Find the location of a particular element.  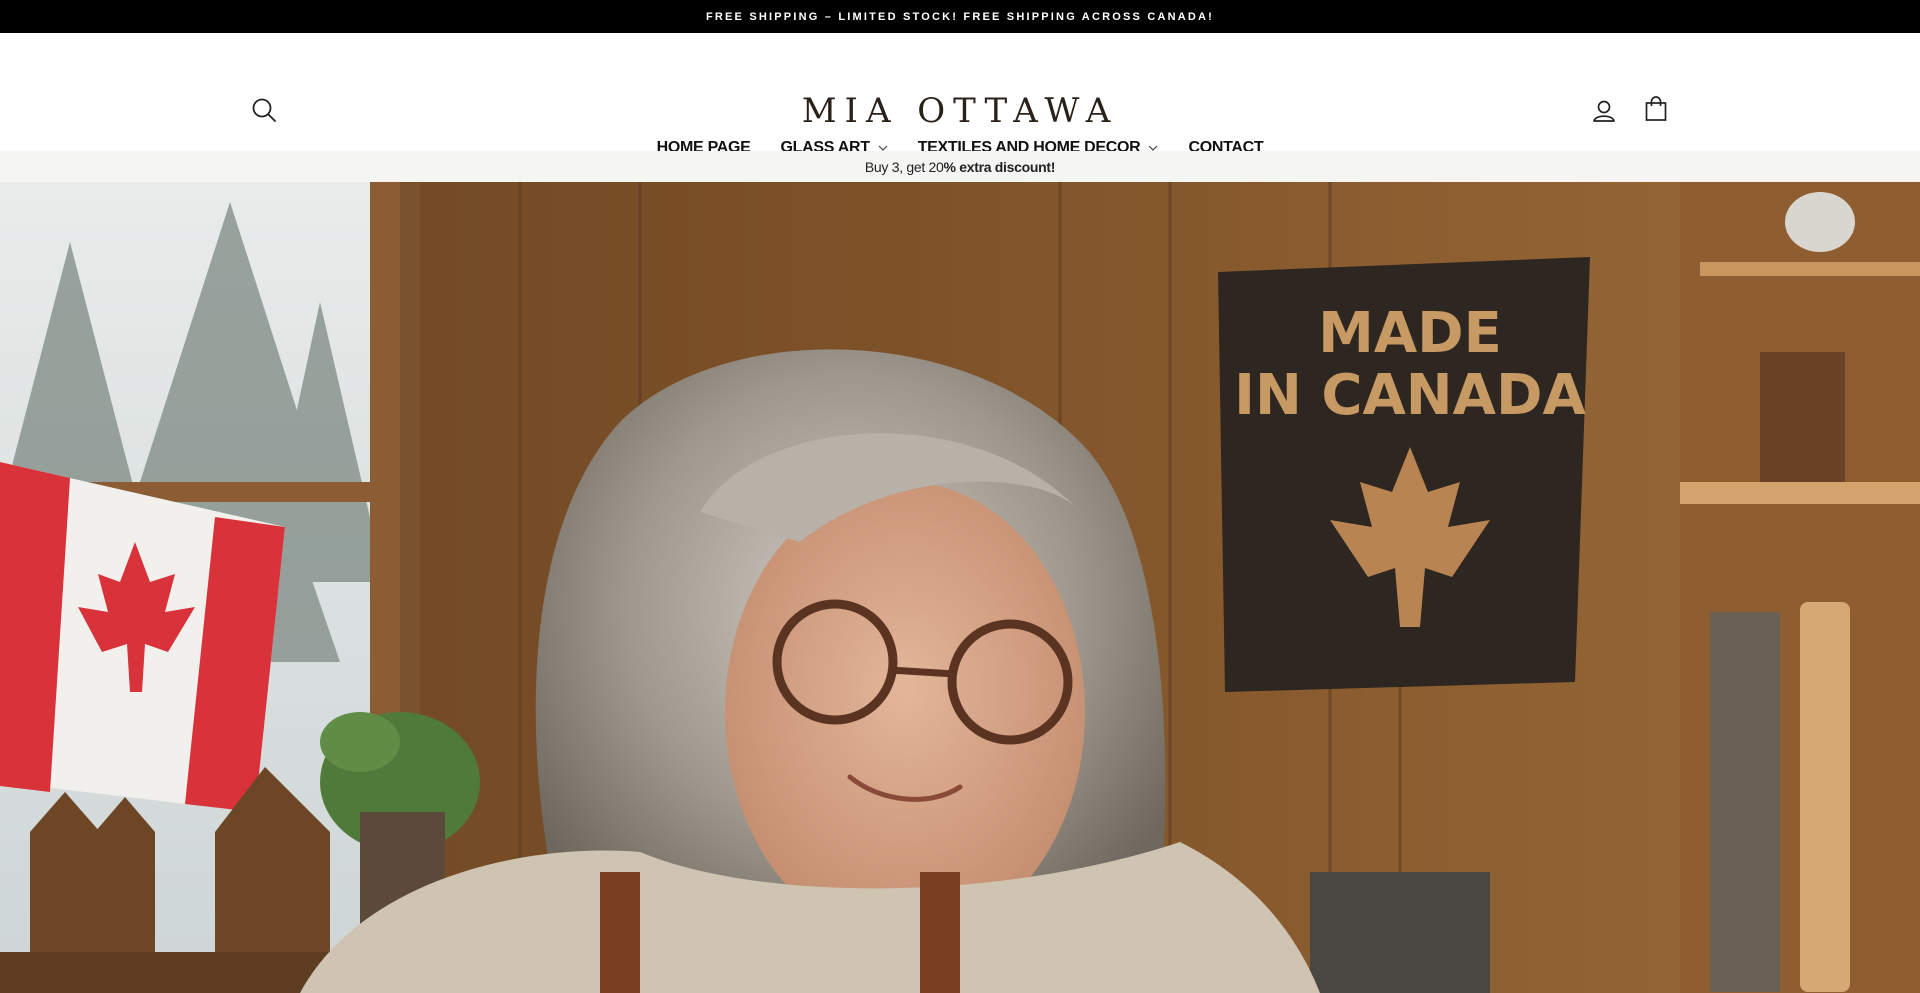

sign-line-2: IN CANADA is located at coordinates (1410, 395).